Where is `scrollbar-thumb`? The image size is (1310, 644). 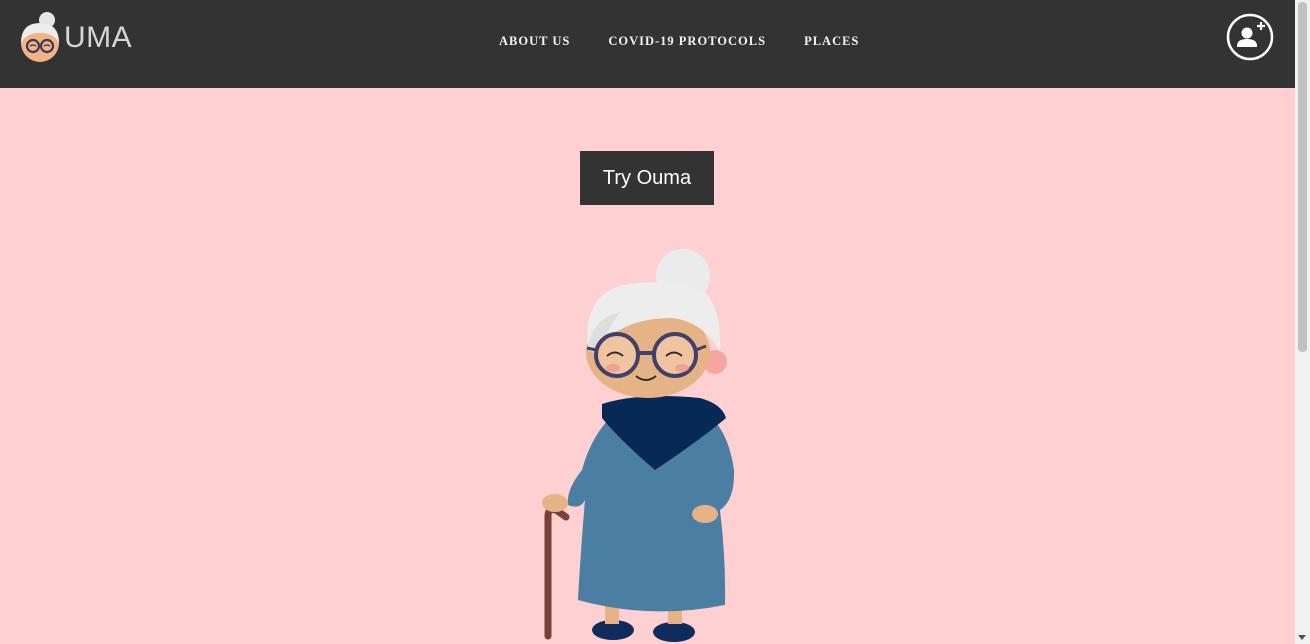
scrollbar-thumb is located at coordinates (1302, 177).